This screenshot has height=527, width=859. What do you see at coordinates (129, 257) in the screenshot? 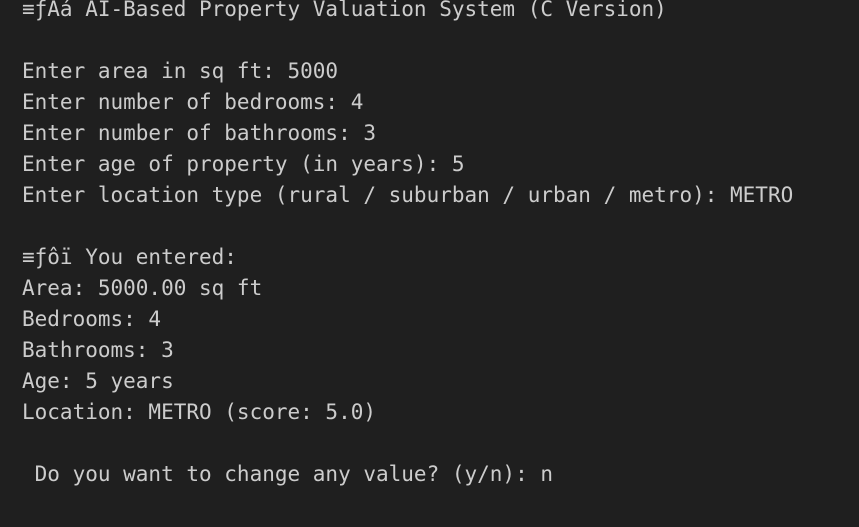
I see `terminal-line-you-entered: ≡ƒôï You entered:` at bounding box center [129, 257].